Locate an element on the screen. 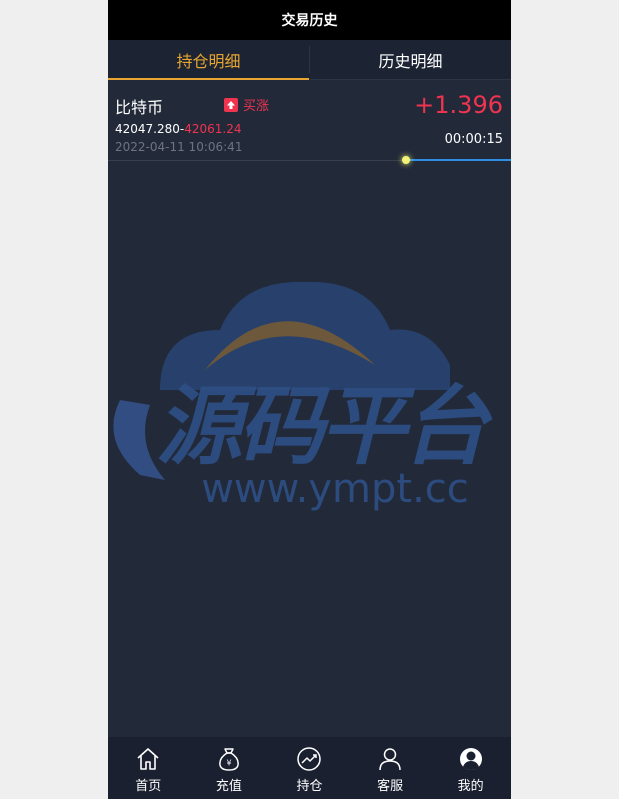 This screenshot has width=619, height=799. tab-positions: 持仓明细 is located at coordinates (208, 60).